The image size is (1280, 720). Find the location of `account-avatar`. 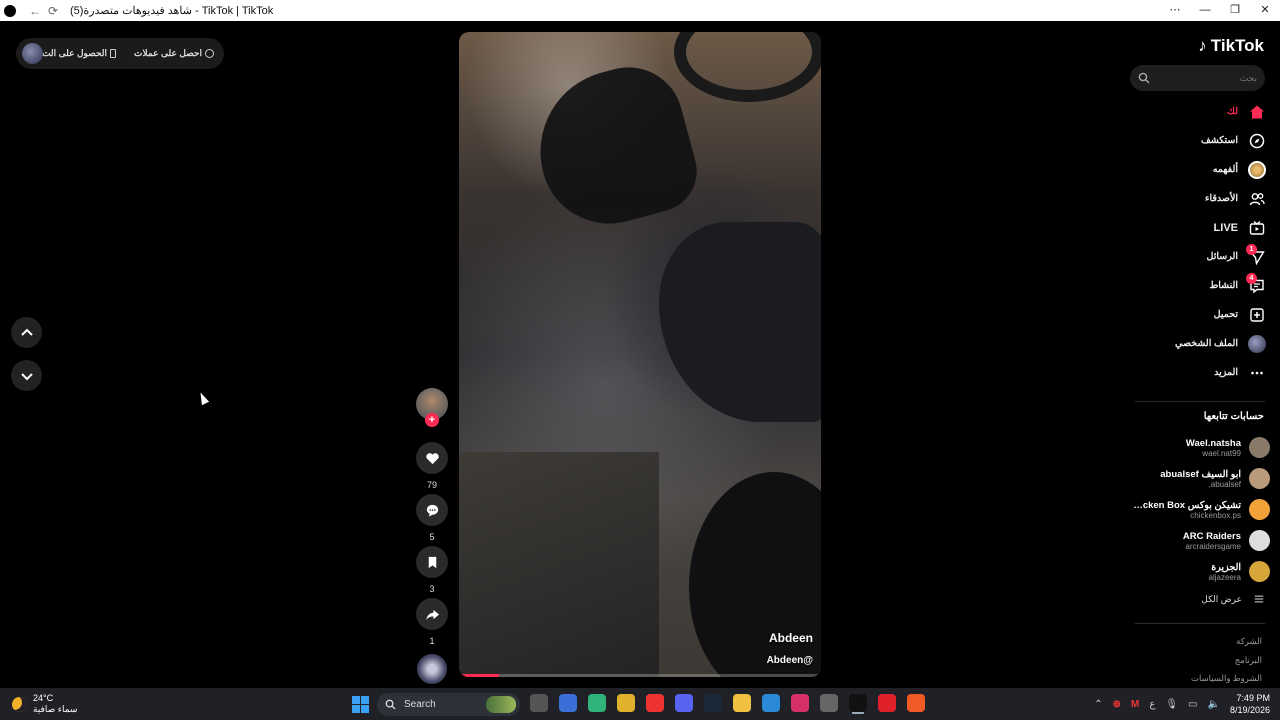

account-avatar is located at coordinates (1259, 478).